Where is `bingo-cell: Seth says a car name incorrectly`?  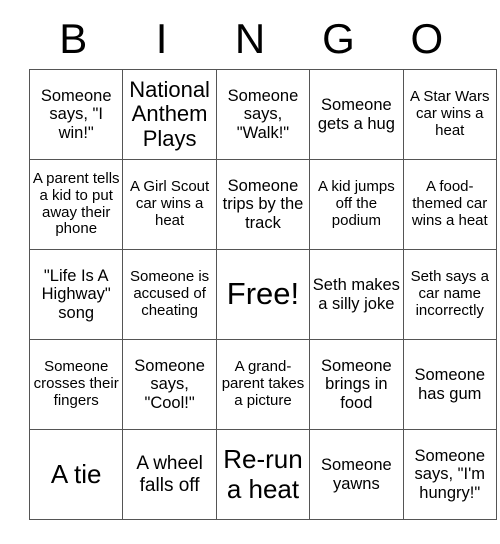
bingo-cell: Seth says a car name incorrectly is located at coordinates (449, 294).